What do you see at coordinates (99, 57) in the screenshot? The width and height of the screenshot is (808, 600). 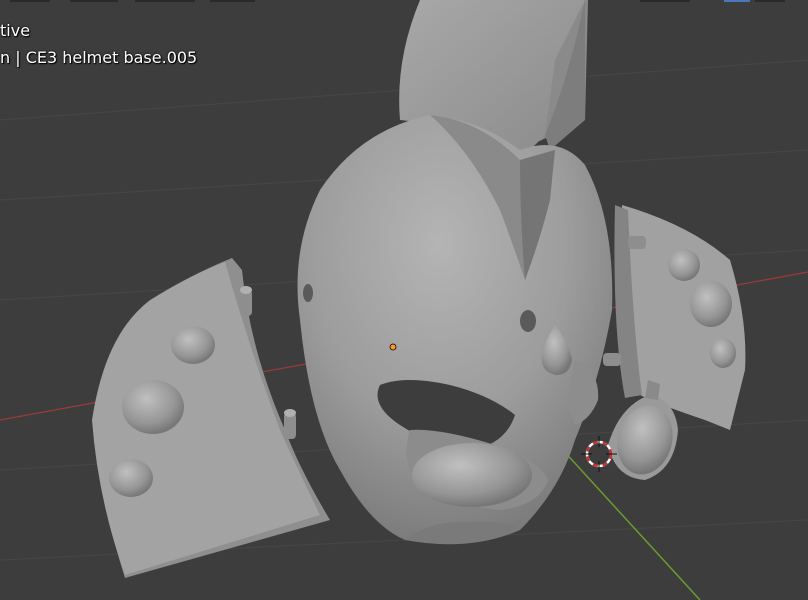 I see `viewport-object-text: n | CE3 helmet base.005` at bounding box center [99, 57].